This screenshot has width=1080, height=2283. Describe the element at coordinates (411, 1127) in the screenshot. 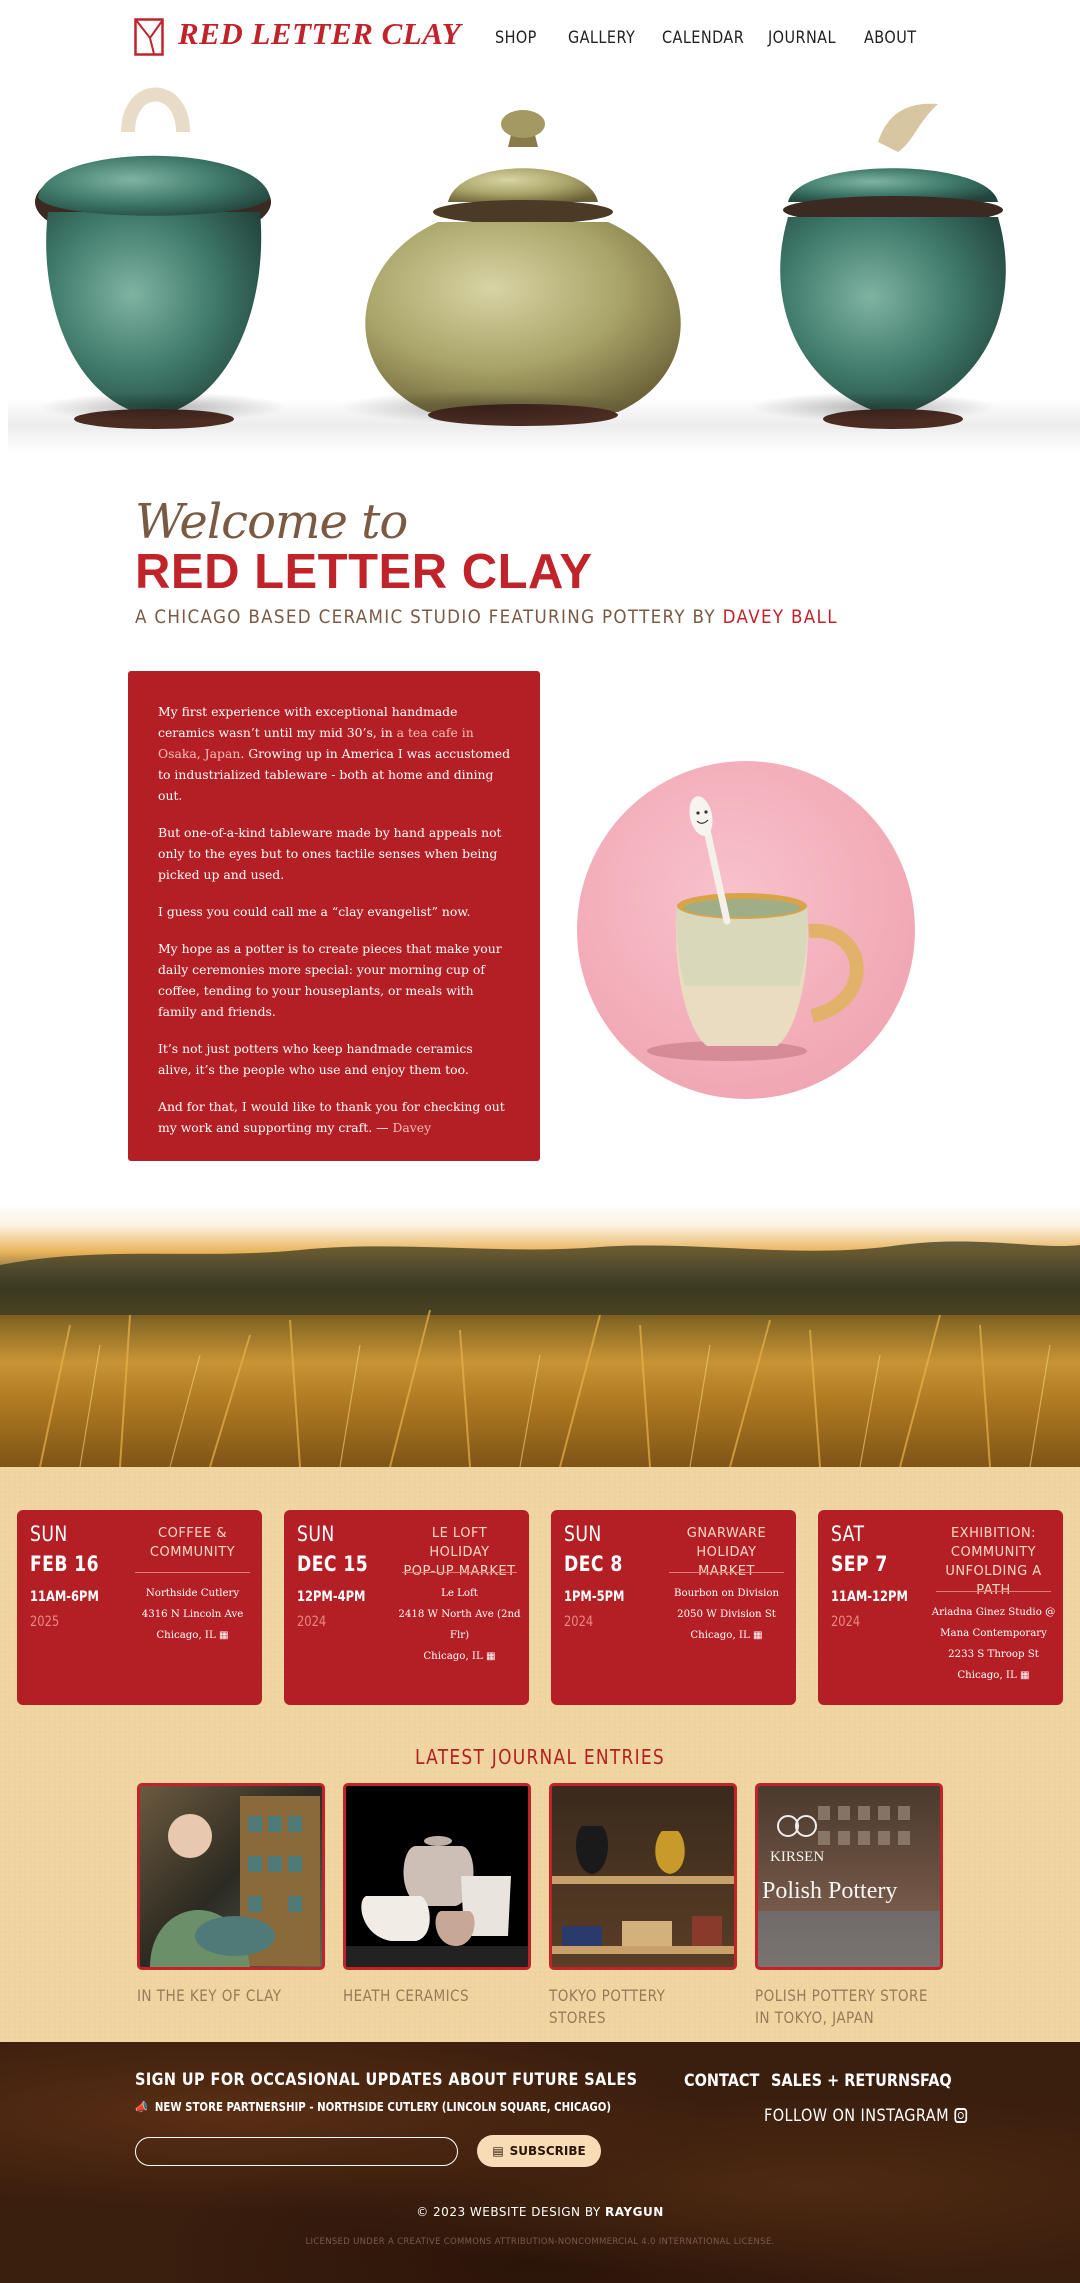

I see `davey-link: Davey` at that location.